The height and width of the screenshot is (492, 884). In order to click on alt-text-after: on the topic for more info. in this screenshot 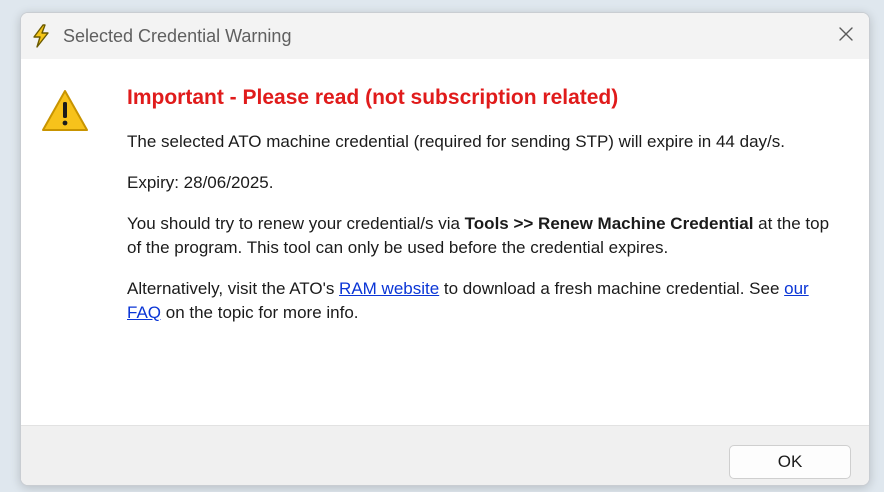, I will do `click(260, 312)`.